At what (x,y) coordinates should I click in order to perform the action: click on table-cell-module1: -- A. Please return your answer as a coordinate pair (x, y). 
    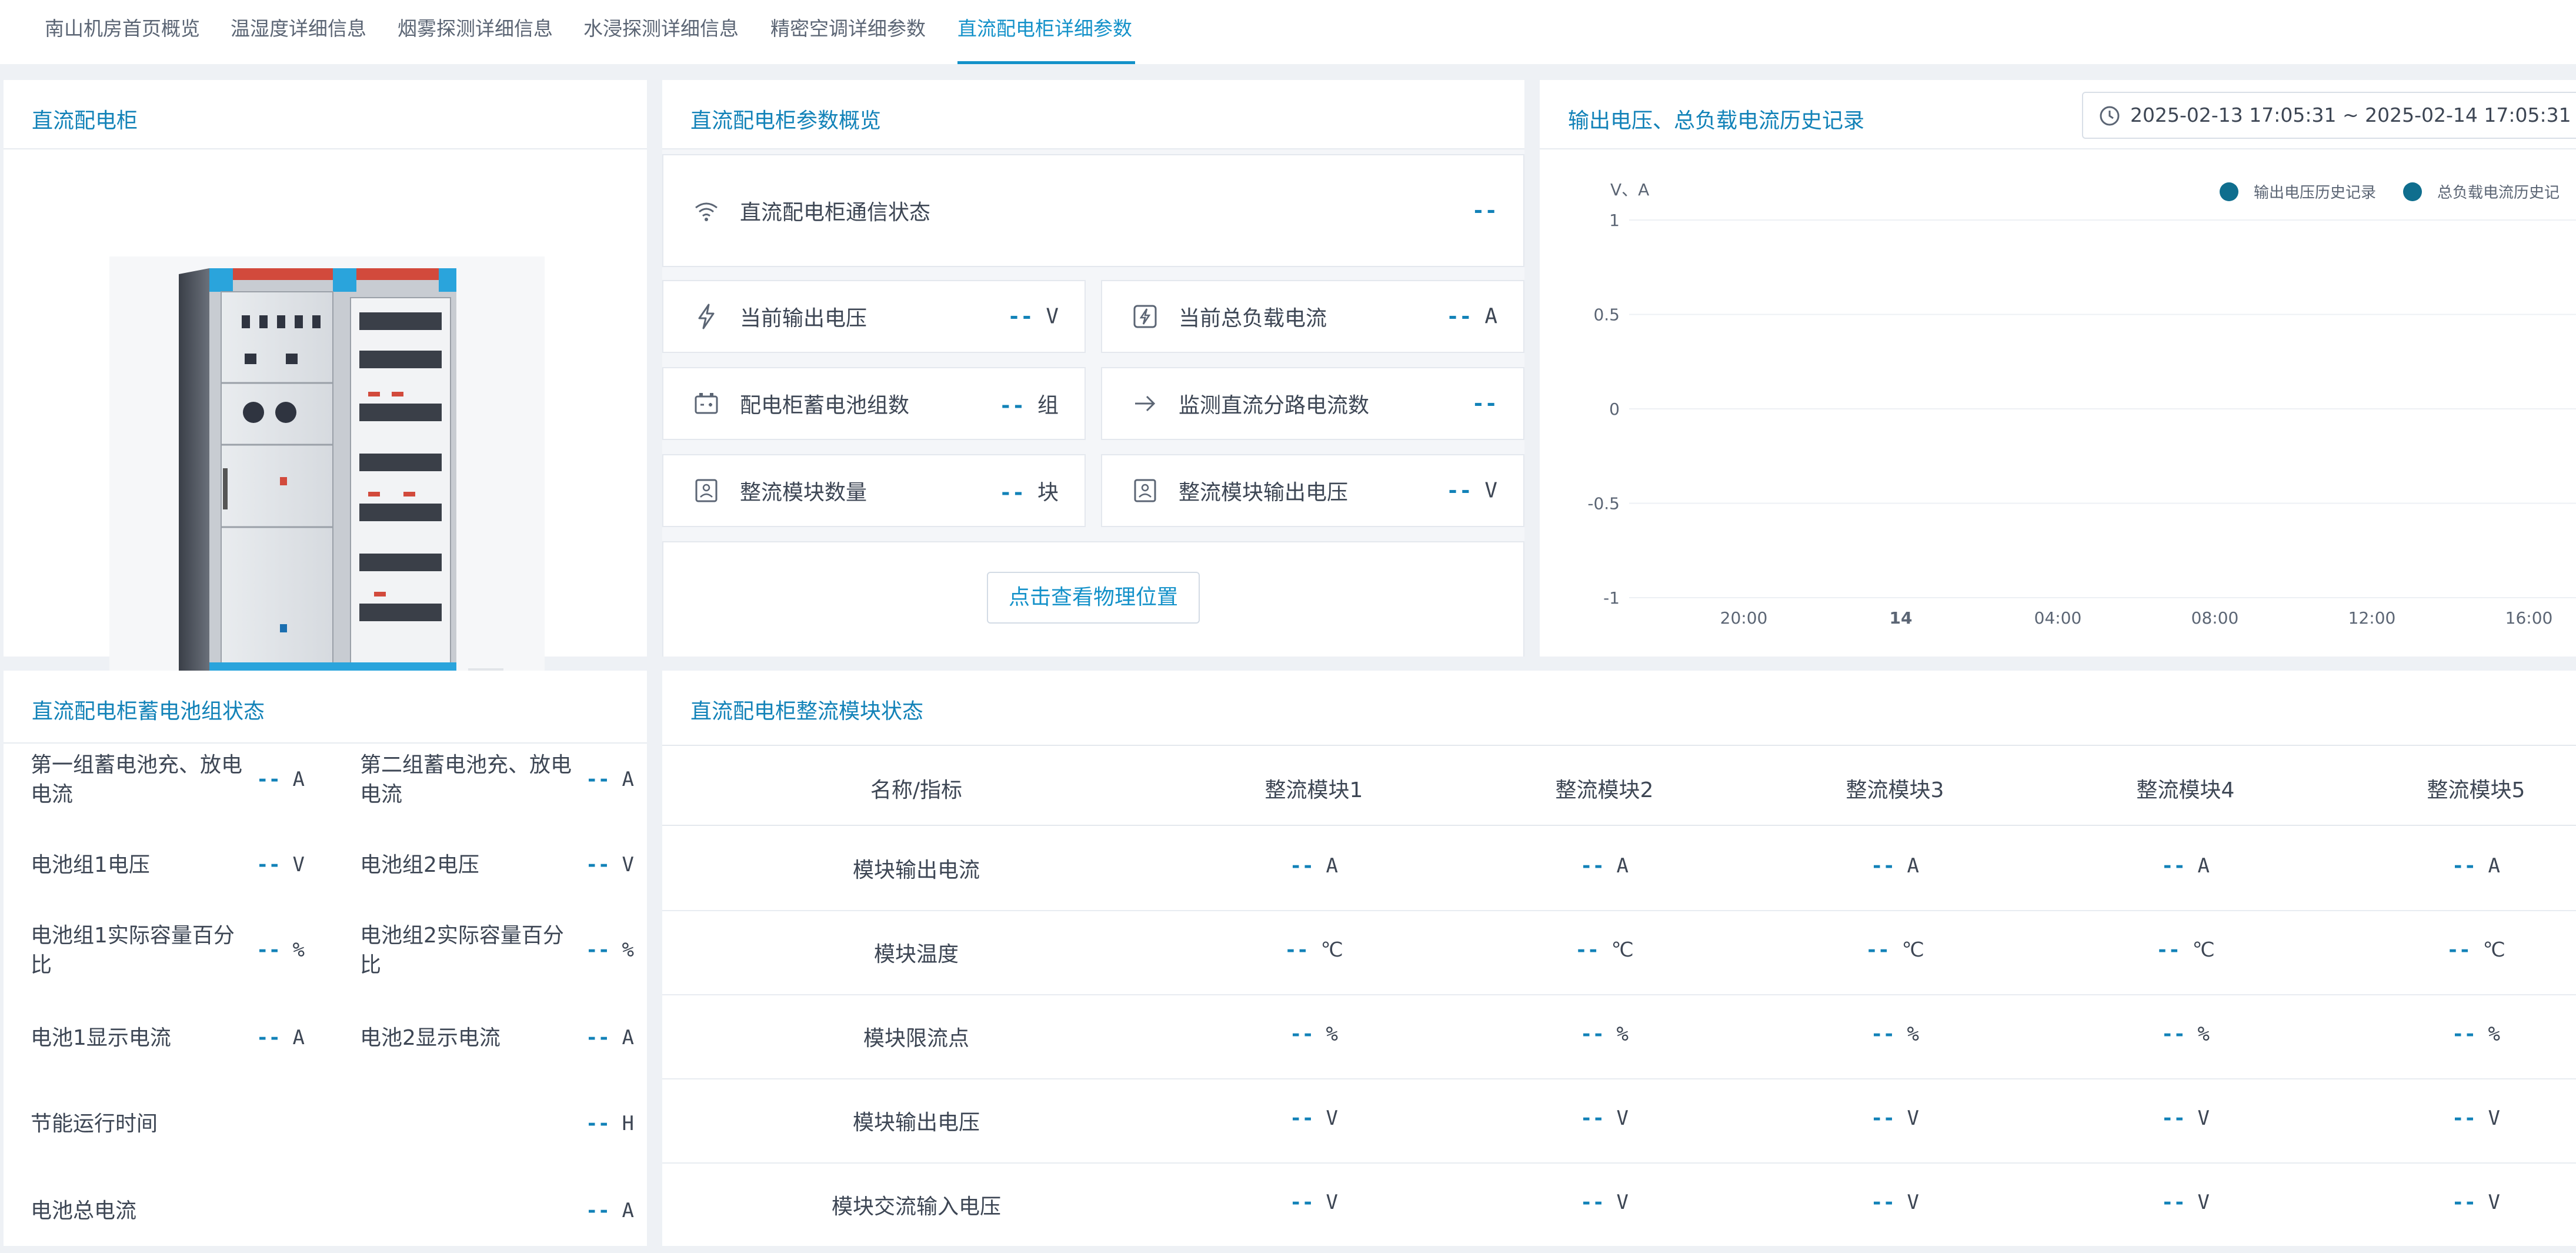
    Looking at the image, I should click on (1314, 866).